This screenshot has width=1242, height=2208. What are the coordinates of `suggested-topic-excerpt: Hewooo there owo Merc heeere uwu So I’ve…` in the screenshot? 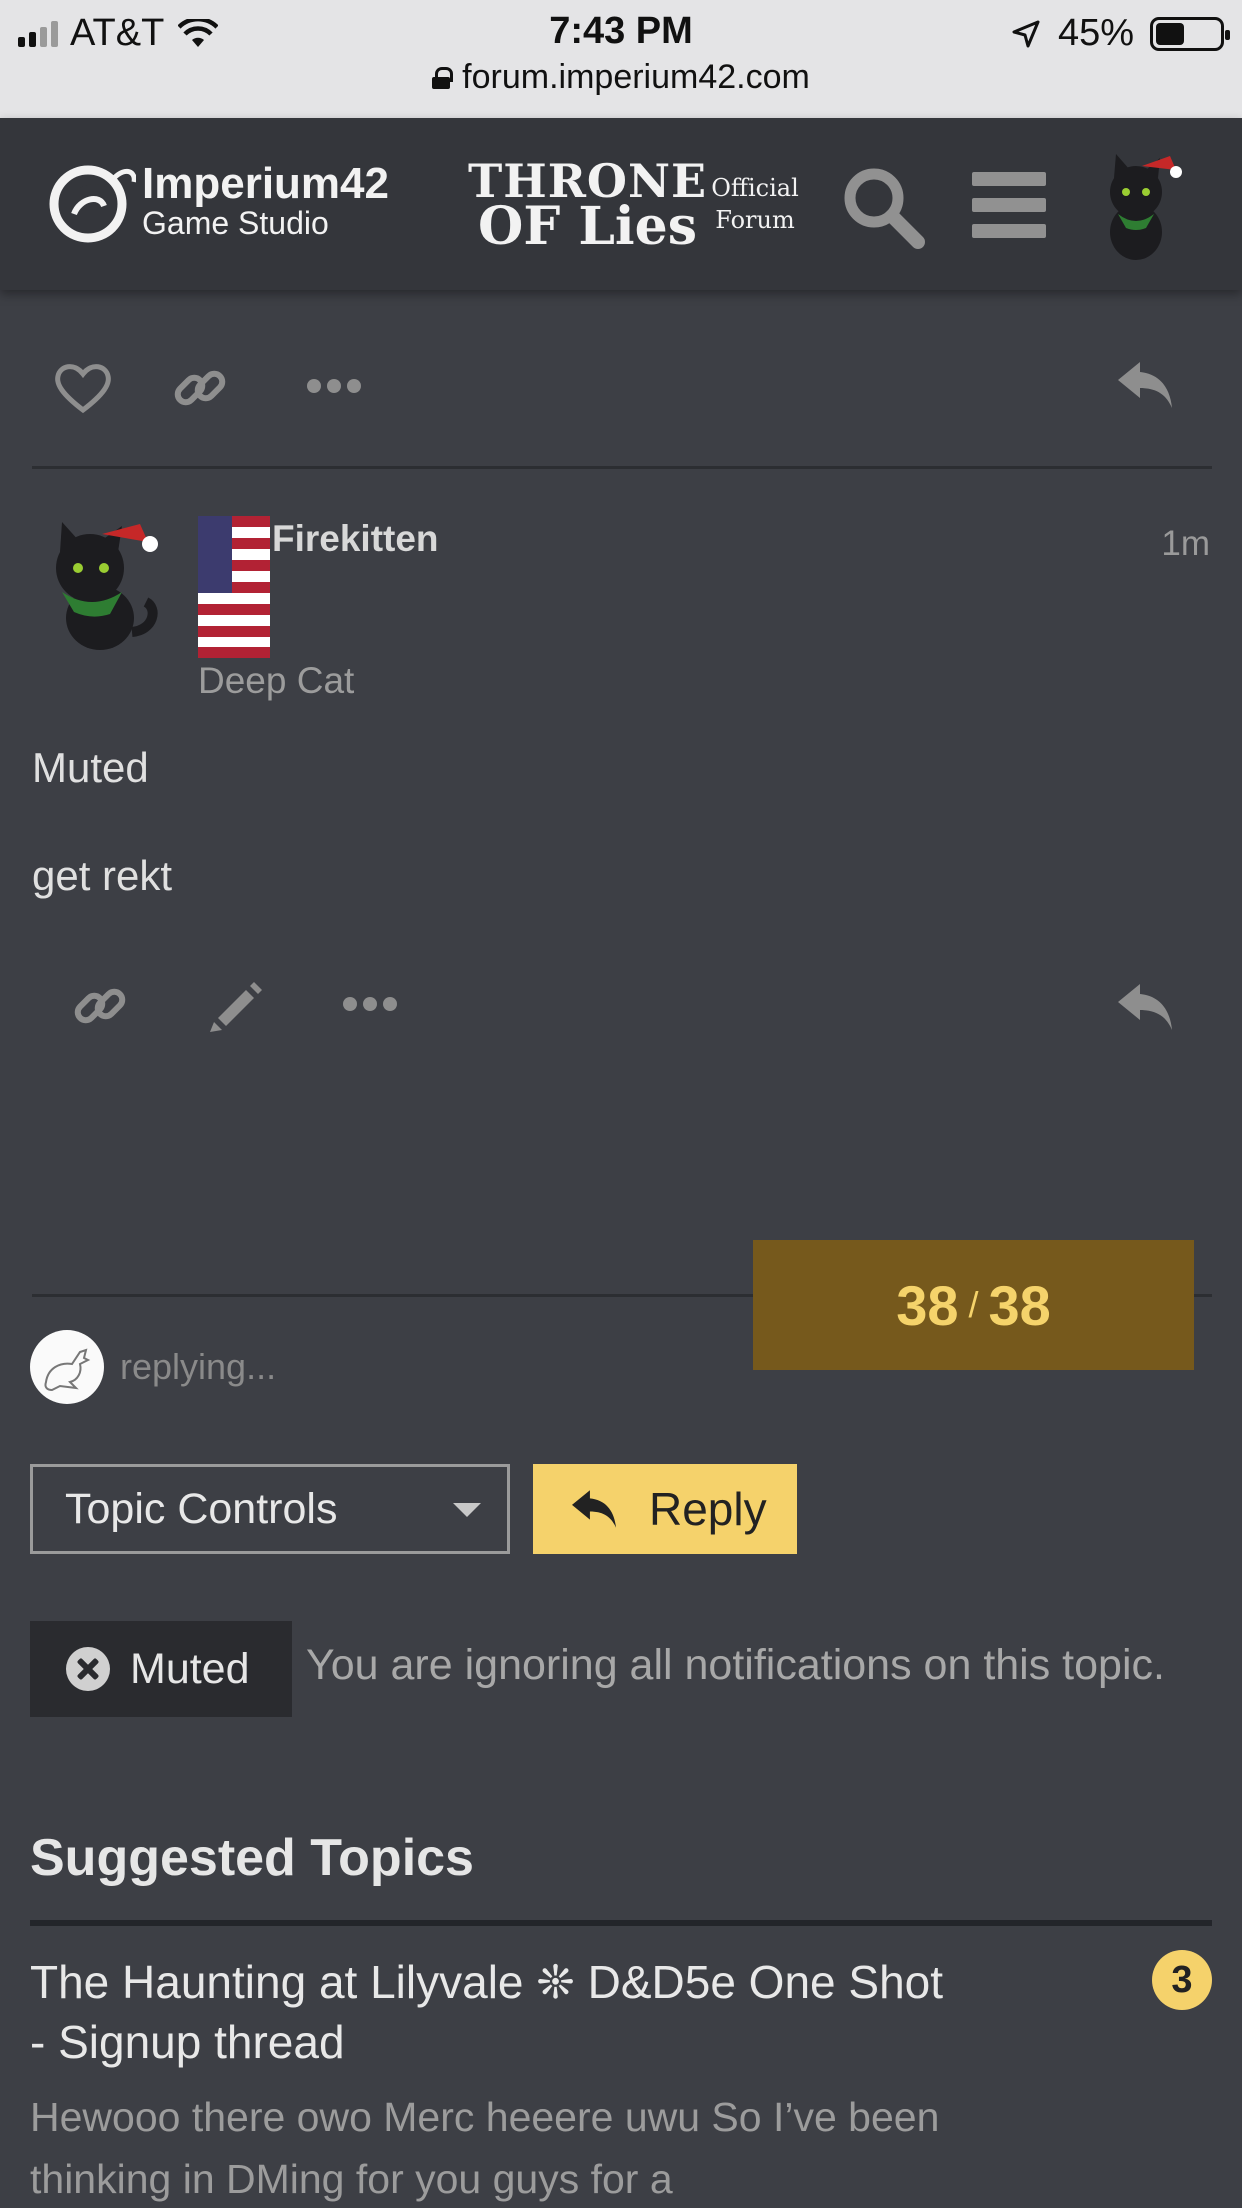 It's located at (485, 2148).